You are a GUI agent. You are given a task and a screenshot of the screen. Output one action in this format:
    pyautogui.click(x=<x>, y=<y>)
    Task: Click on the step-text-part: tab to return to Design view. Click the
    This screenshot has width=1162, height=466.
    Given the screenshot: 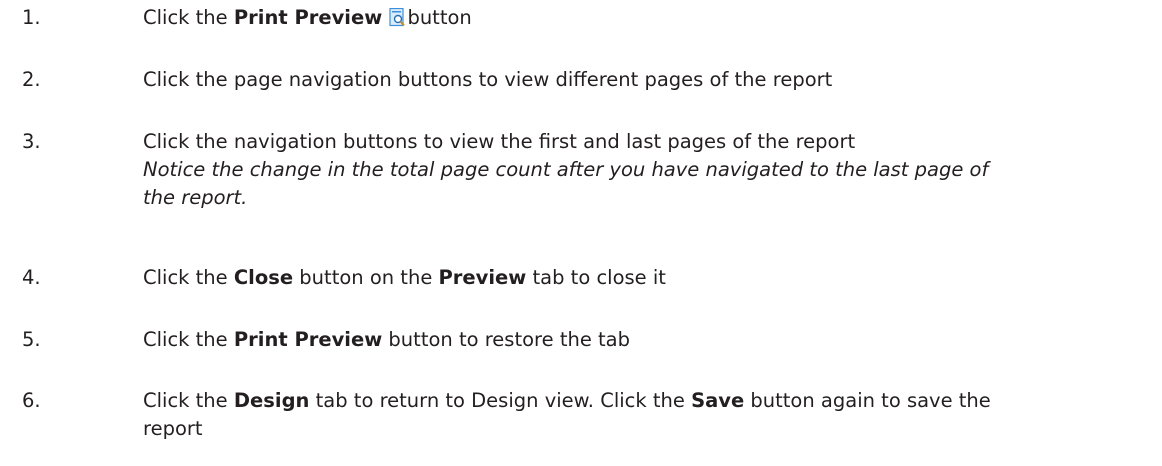 What is the action you would take?
    pyautogui.click(x=500, y=400)
    